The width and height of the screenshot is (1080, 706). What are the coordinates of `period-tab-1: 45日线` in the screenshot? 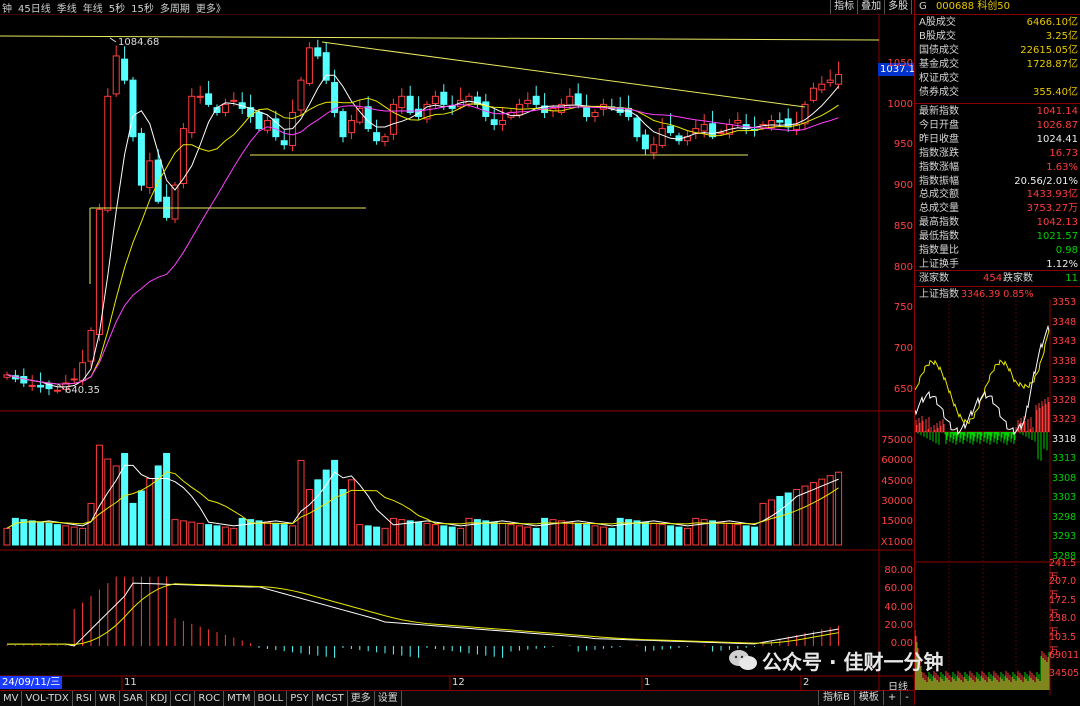 It's located at (35, 7).